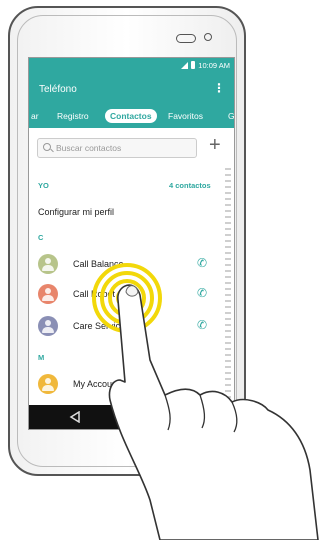 The image size is (321, 540). What do you see at coordinates (132, 291) in the screenshot?
I see `fingernail` at bounding box center [132, 291].